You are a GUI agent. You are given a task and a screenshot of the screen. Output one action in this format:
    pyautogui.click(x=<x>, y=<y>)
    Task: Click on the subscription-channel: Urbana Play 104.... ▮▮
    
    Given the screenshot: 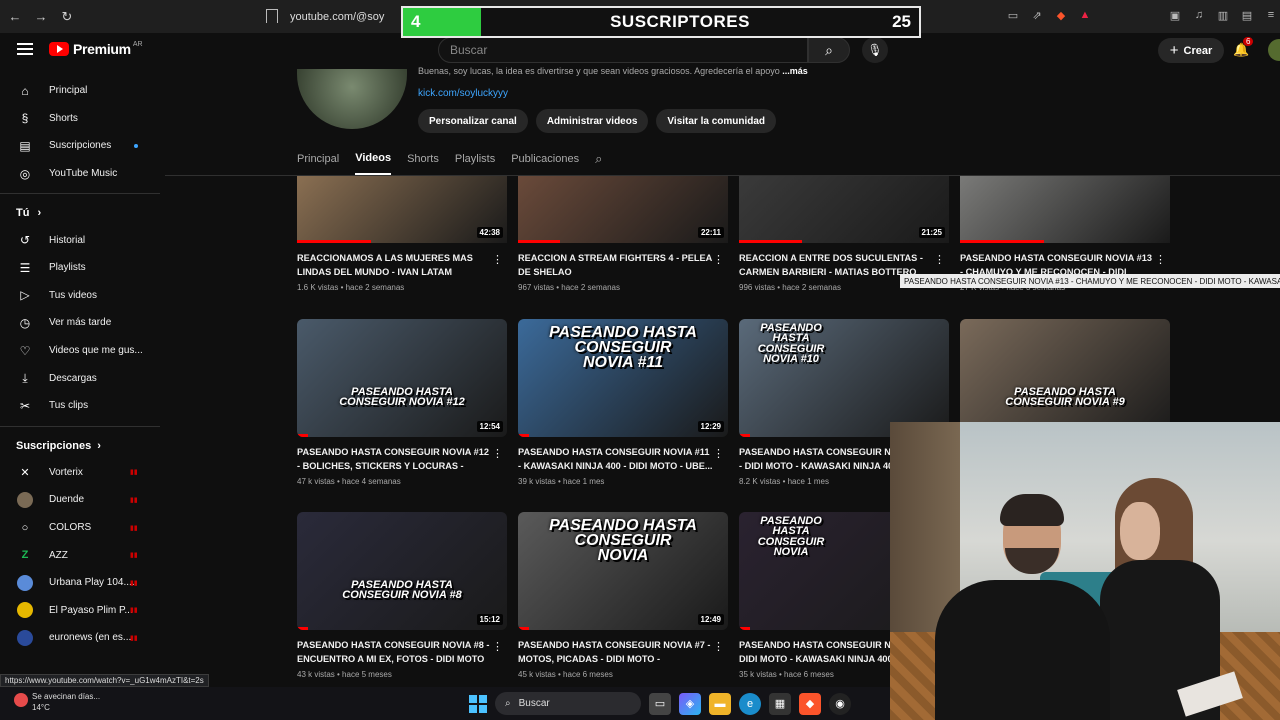 What is the action you would take?
    pyautogui.click(x=80, y=583)
    